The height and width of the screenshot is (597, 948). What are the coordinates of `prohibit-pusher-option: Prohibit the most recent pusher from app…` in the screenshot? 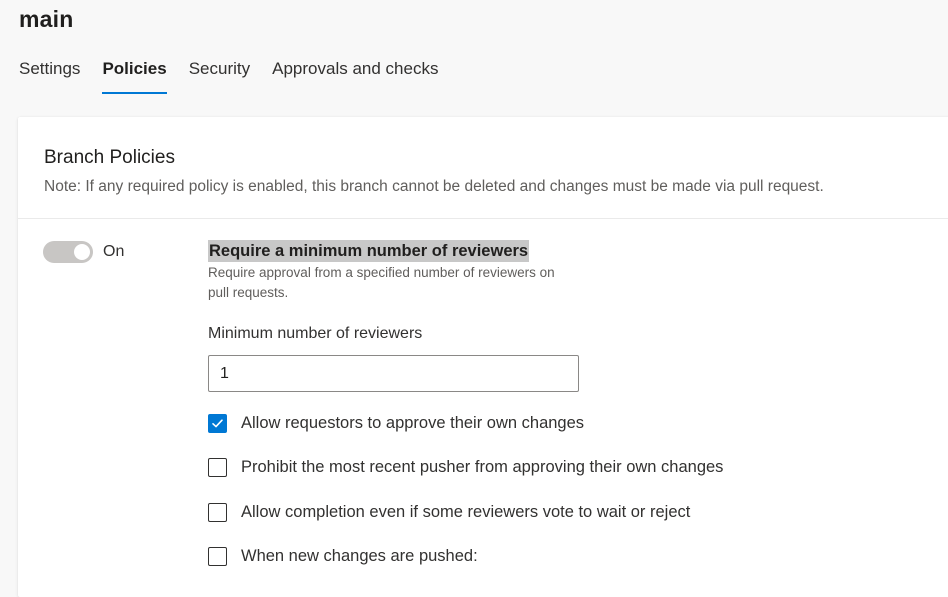 It's located at (465, 467).